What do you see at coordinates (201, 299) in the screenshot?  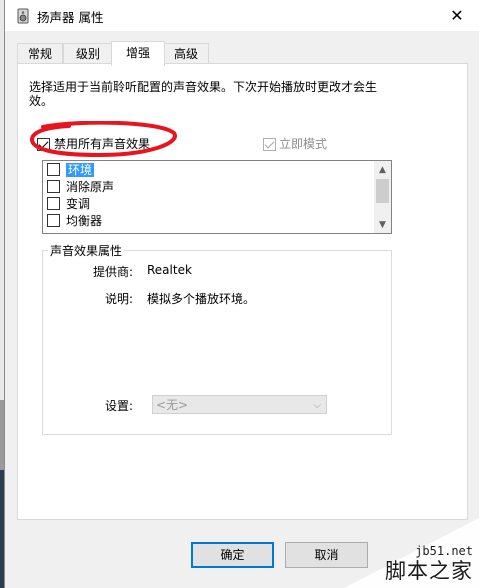 I see `description-value: 模拟多个播放环境。` at bounding box center [201, 299].